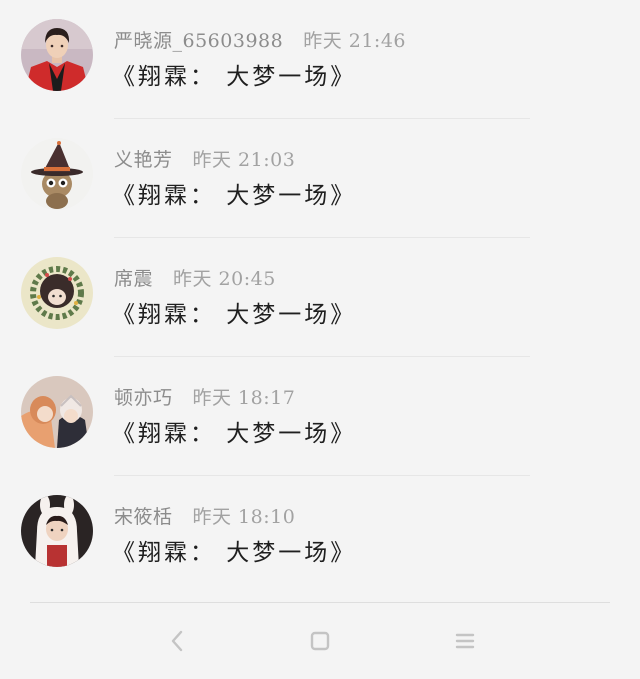 The width and height of the screenshot is (640, 679). I want to click on square-home-icon, so click(320, 641).